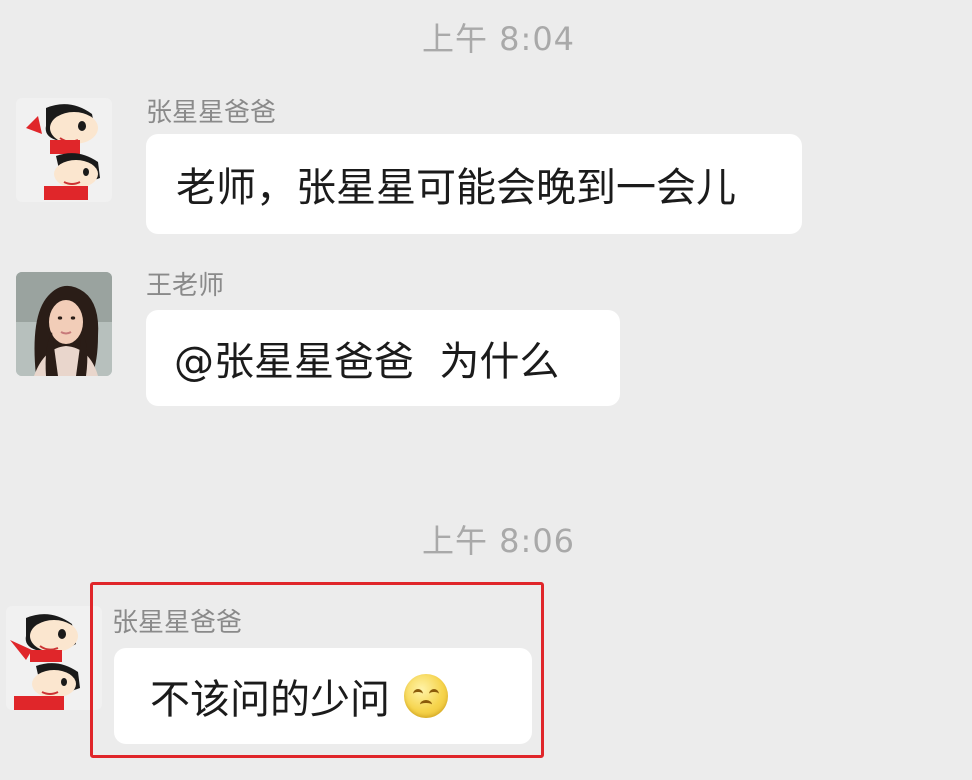 This screenshot has height=780, width=972. Describe the element at coordinates (211, 113) in the screenshot. I see `sender-name: 张星星爸爸` at that location.